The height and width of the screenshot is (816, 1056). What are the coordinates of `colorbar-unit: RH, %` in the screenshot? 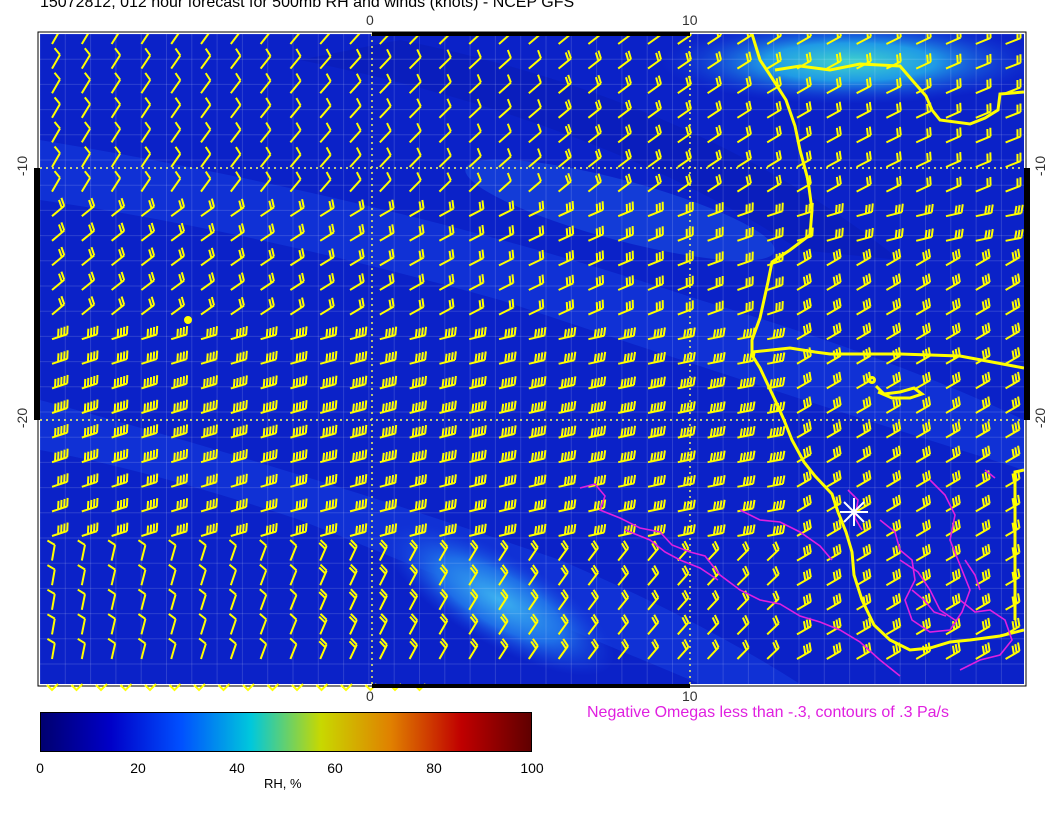 It's located at (283, 783).